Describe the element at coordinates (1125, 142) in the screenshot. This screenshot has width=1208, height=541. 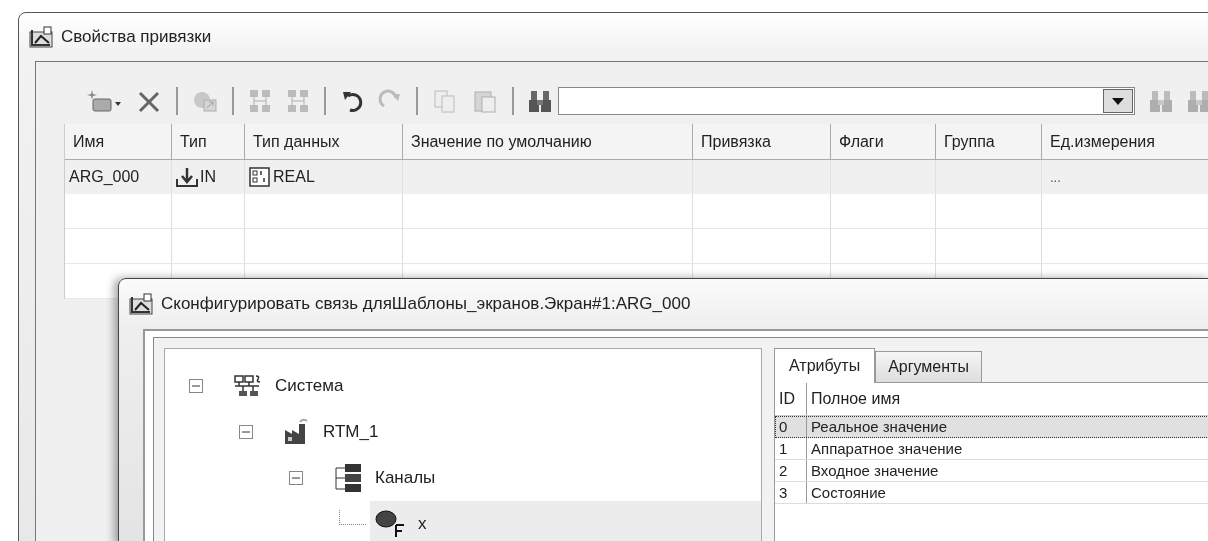
I see `column-header: Ед.измерения` at that location.